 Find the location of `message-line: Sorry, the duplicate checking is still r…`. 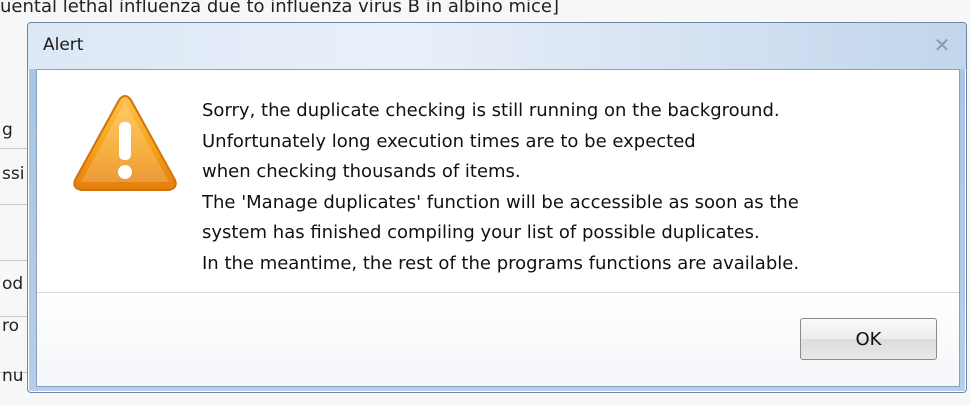

message-line: Sorry, the duplicate checking is still r… is located at coordinates (491, 110).